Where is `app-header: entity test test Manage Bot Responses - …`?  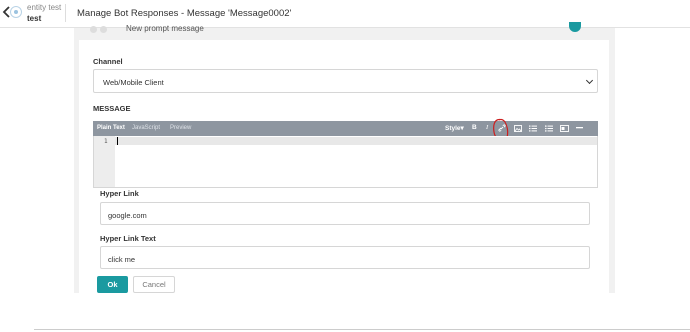
app-header: entity test test Manage Bot Responses - … is located at coordinates (345, 14).